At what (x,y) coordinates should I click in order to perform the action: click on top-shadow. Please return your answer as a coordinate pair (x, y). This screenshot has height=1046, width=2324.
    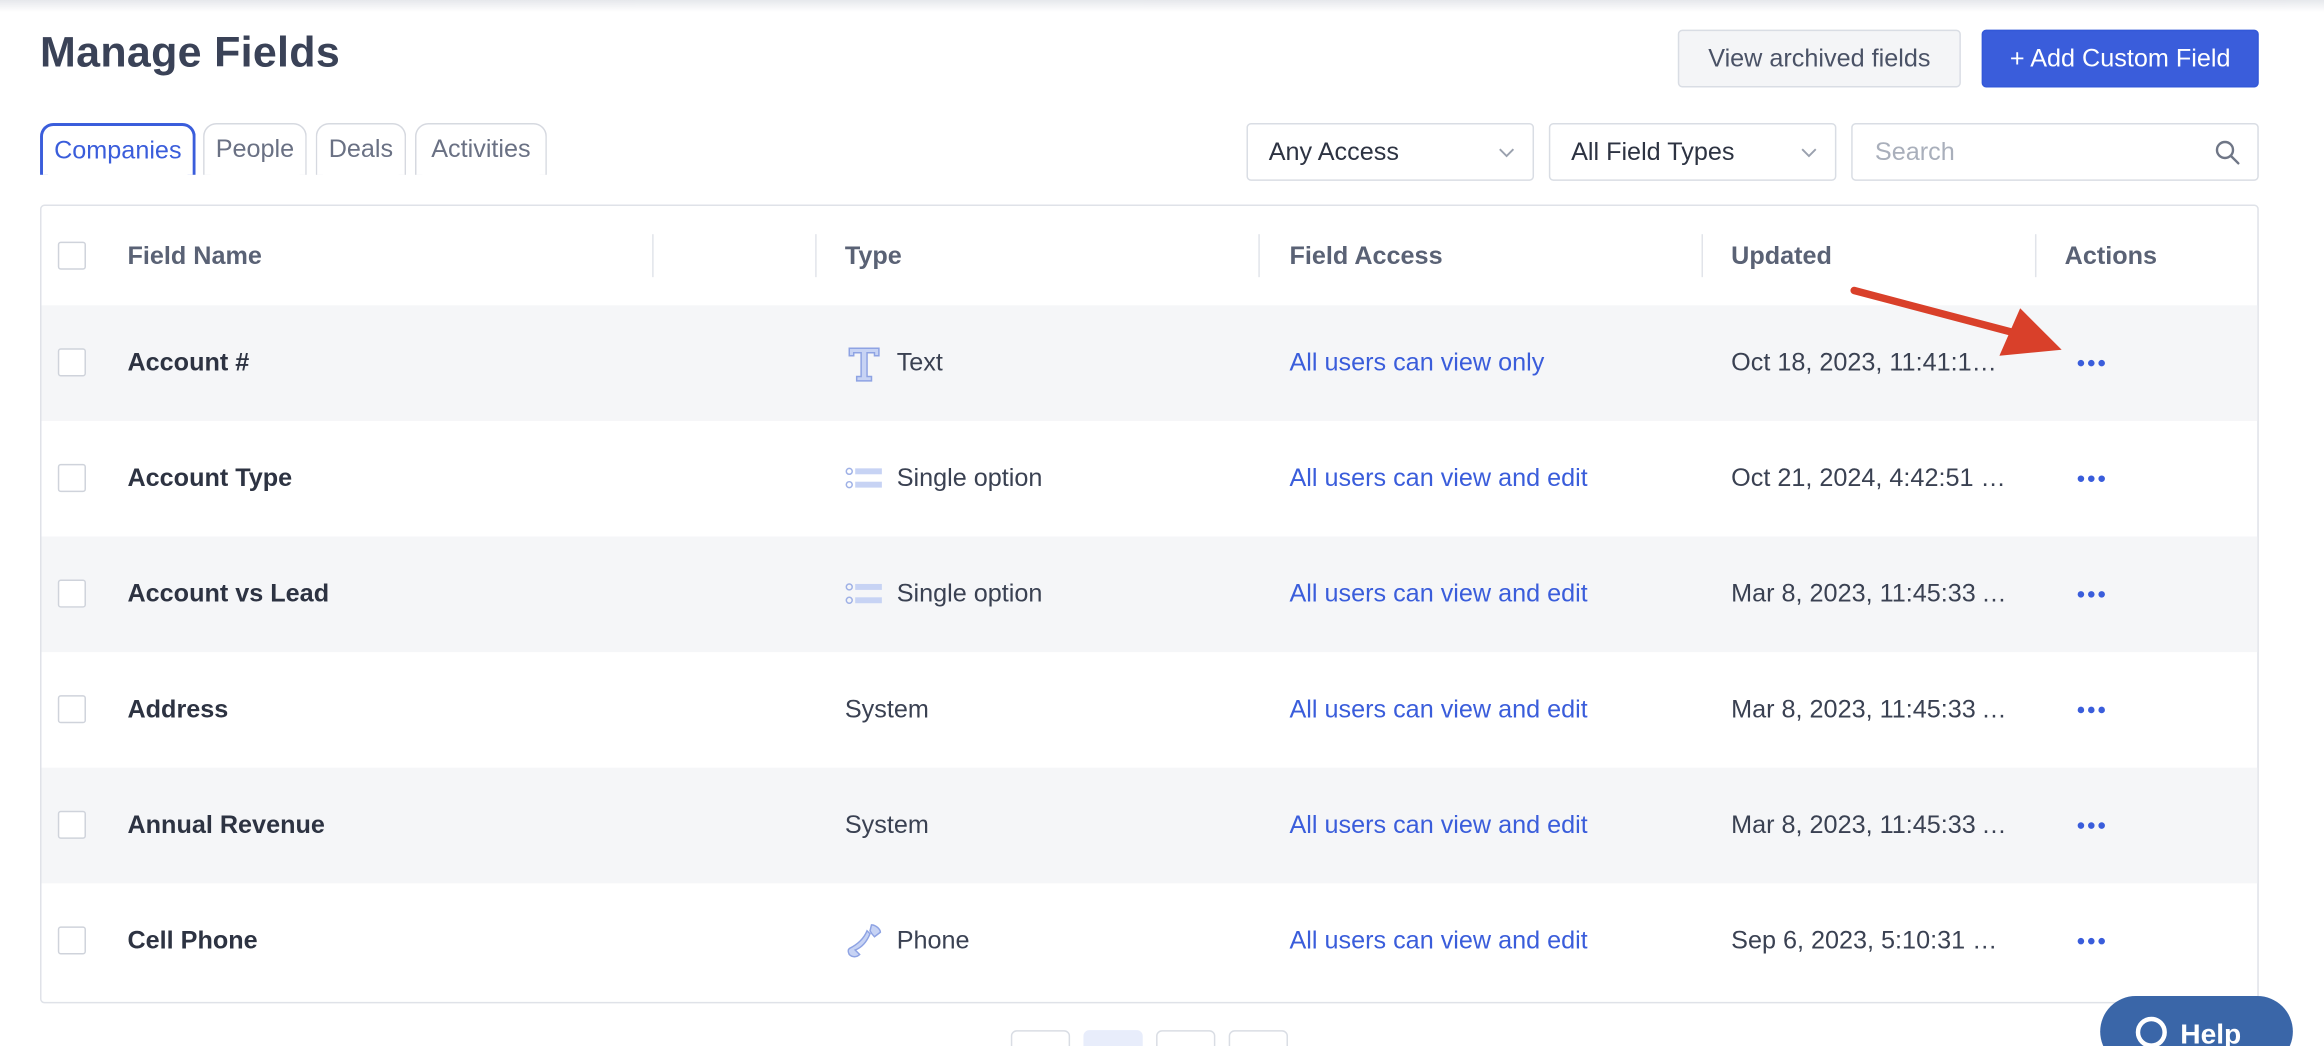
    Looking at the image, I should click on (1162, 6).